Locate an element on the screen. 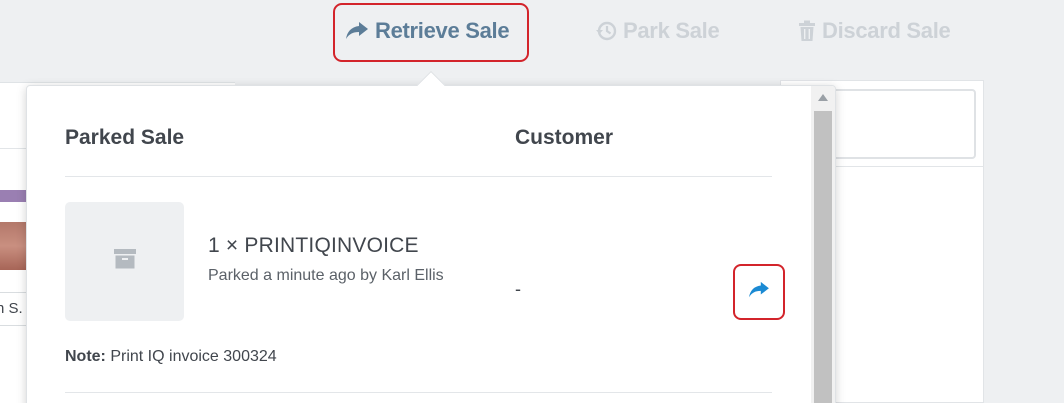  sale-thumbnail is located at coordinates (124, 261).